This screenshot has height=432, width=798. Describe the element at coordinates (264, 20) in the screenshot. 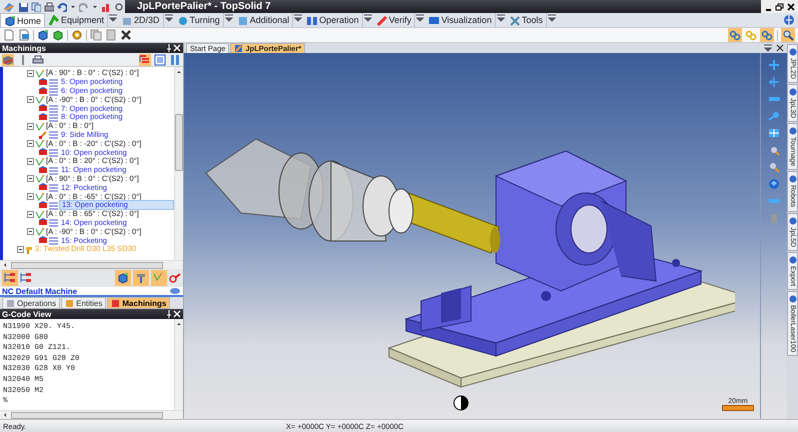

I see `ribbon-tab: Additional` at that location.